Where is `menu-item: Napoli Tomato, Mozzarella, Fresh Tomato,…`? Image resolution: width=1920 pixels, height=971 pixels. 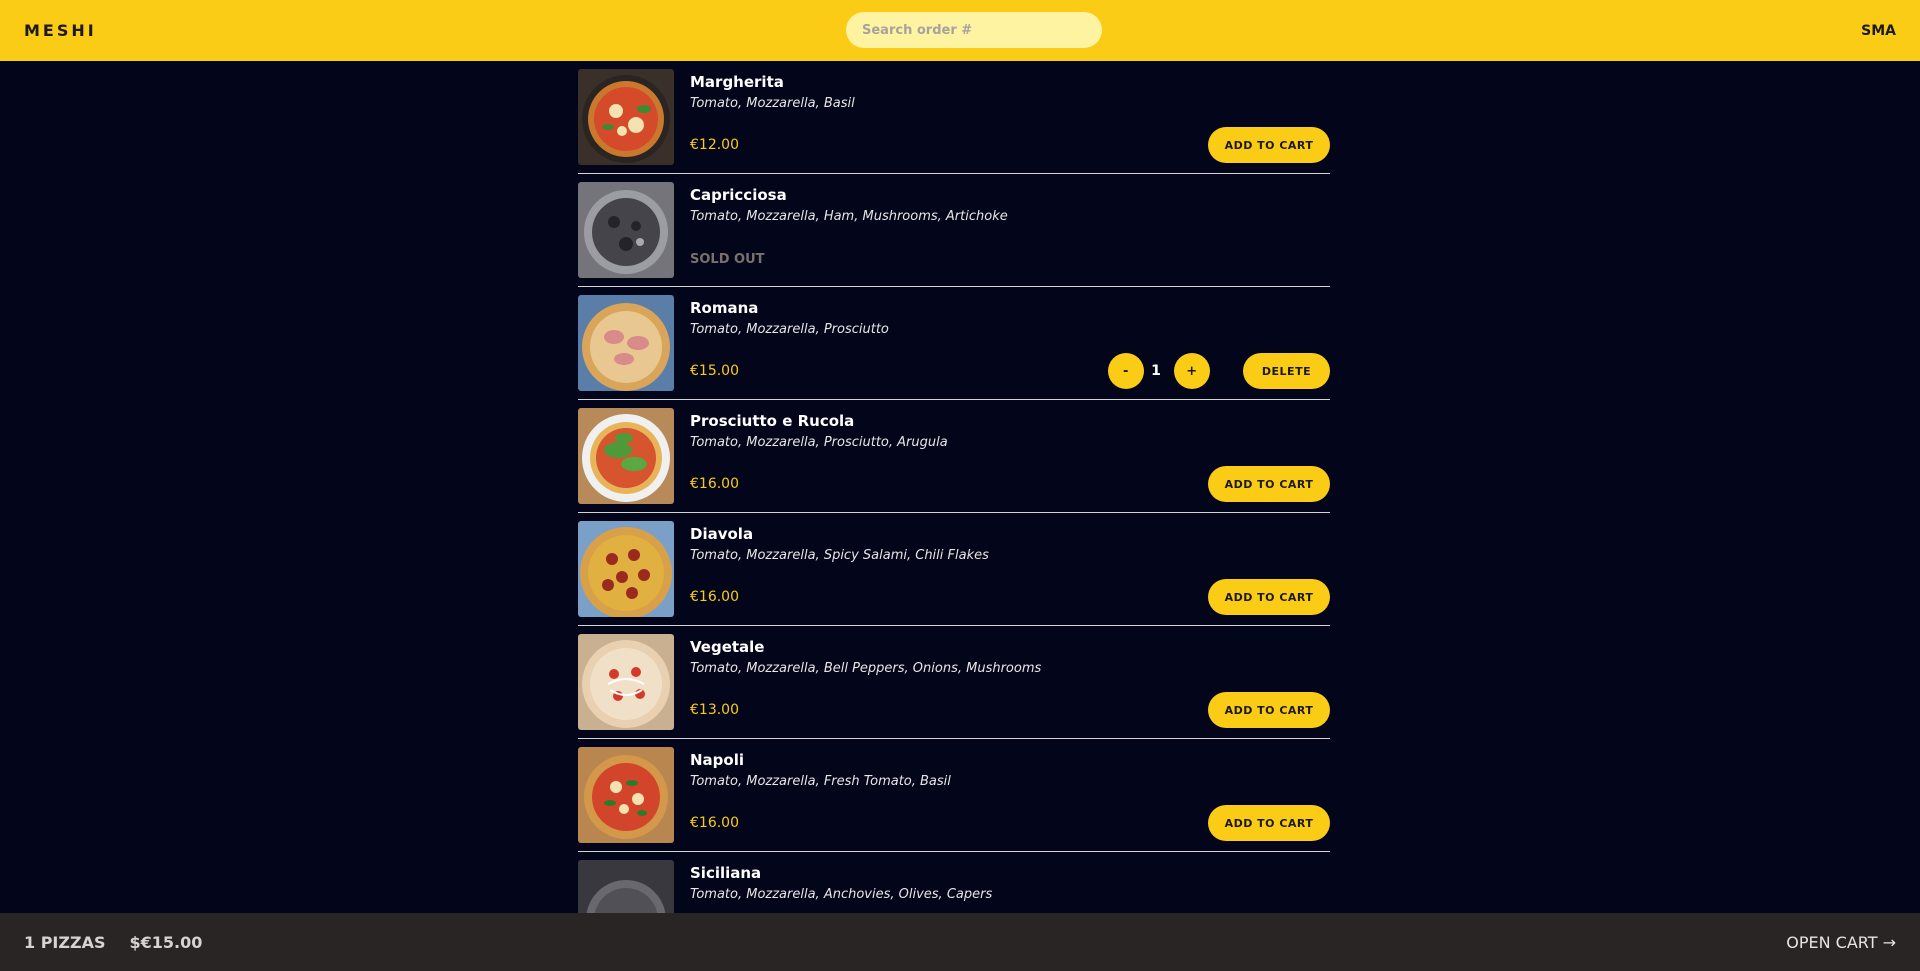
menu-item: Napoli Tomato, Mozzarella, Fresh Tomato,… is located at coordinates (954, 795).